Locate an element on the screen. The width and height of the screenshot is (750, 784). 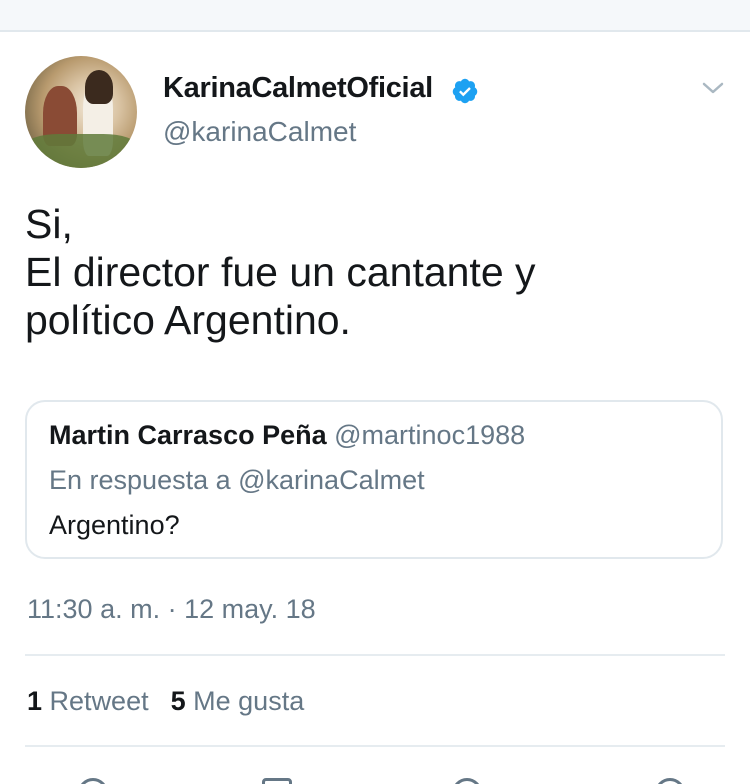
quoted-name: Martin Carrasco Peña is located at coordinates (188, 435).